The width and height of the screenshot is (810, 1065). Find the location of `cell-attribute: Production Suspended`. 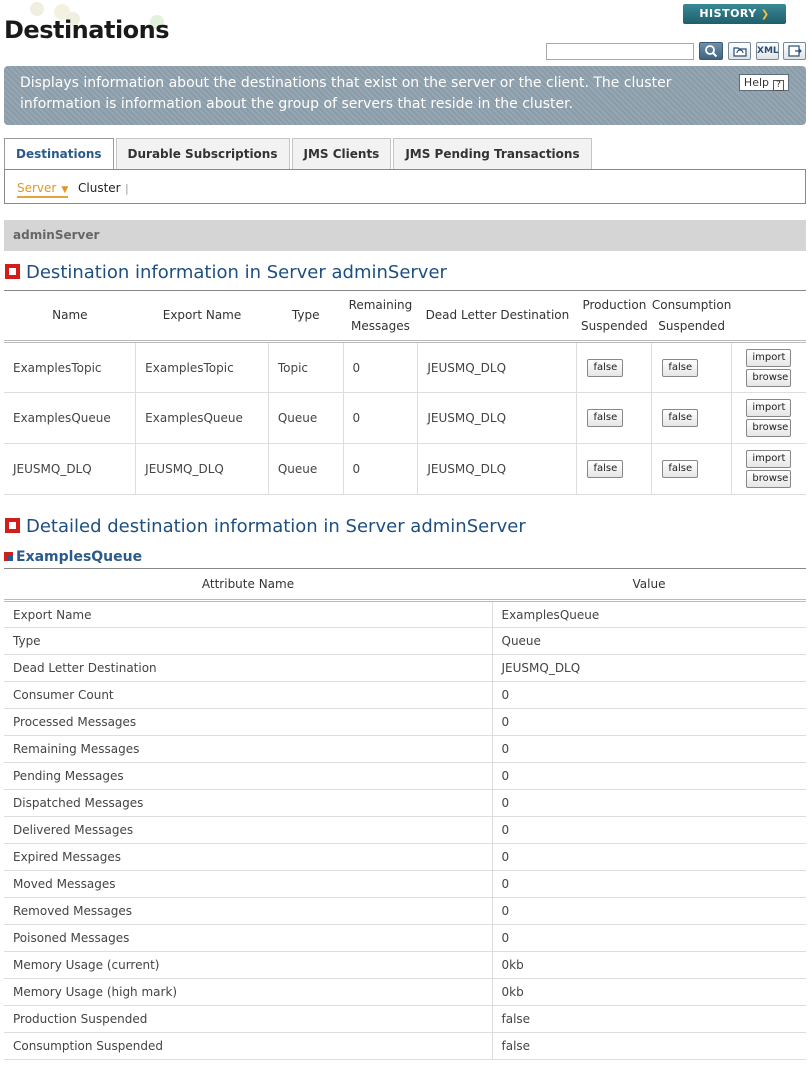

cell-attribute: Production Suspended is located at coordinates (248, 1019).